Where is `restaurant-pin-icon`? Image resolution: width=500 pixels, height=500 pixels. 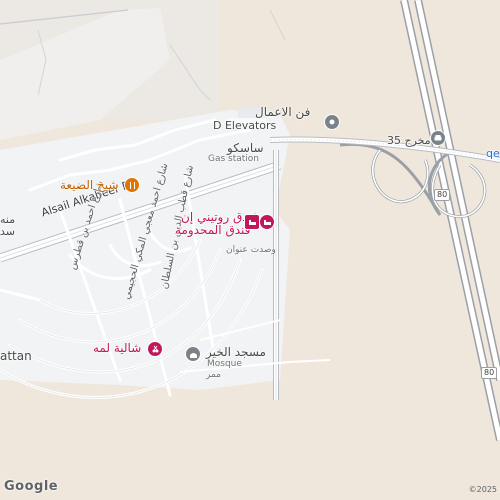
restaurant-pin-icon is located at coordinates (132, 185).